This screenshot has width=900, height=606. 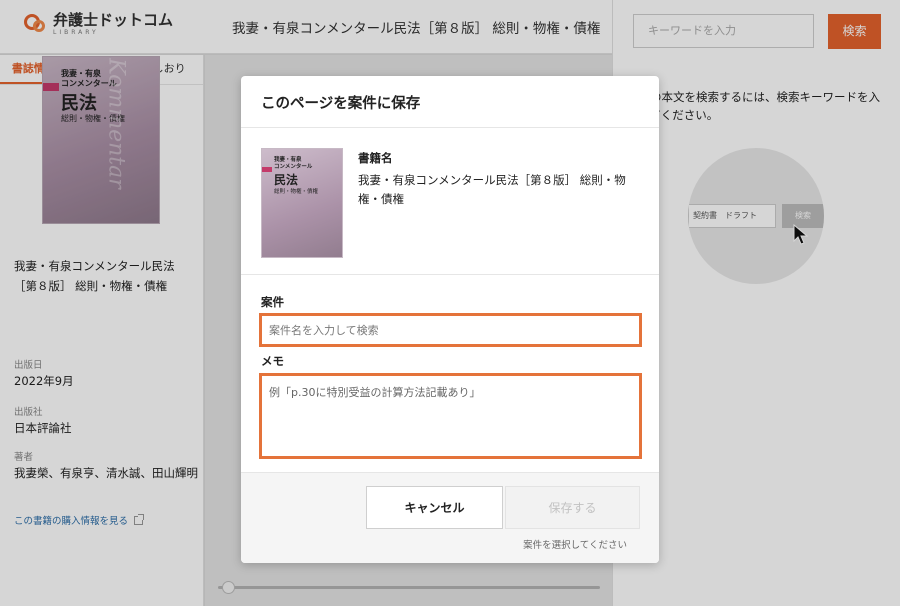 What do you see at coordinates (267, 169) in the screenshot?
I see `dialog-cover-band` at bounding box center [267, 169].